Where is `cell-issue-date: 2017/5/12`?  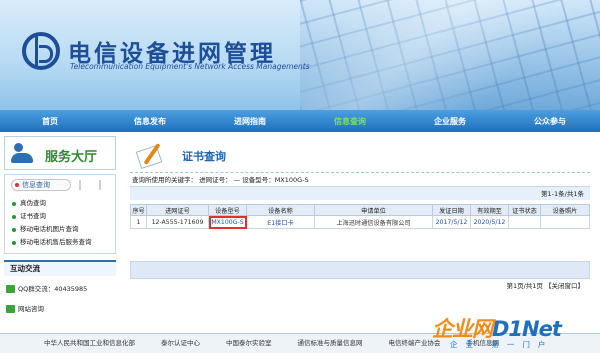 cell-issue-date: 2017/5/12 is located at coordinates (451, 222).